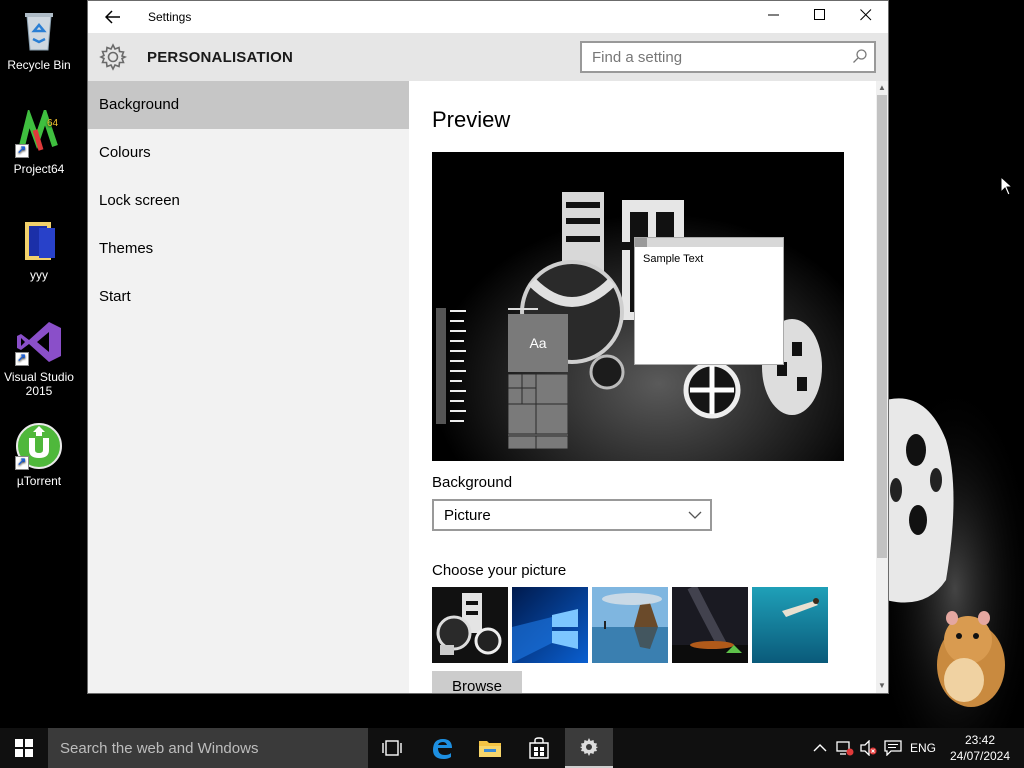 The height and width of the screenshot is (768, 1024). I want to click on back-button, so click(113, 17).